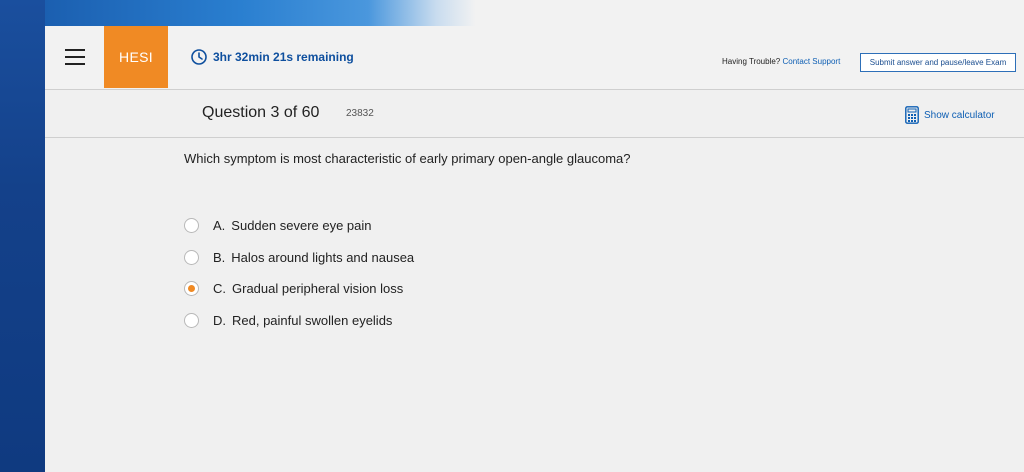 The image size is (1024, 472). I want to click on support-area: Having Trouble? Contact Support, so click(781, 61).